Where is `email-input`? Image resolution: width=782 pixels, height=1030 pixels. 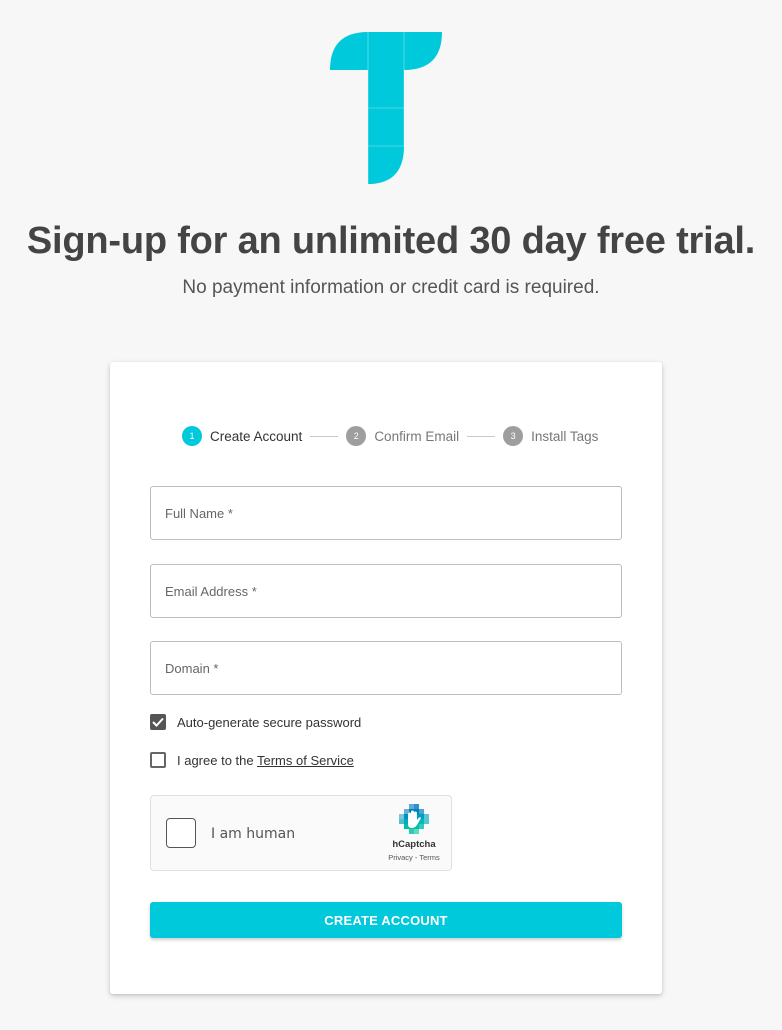 email-input is located at coordinates (386, 591).